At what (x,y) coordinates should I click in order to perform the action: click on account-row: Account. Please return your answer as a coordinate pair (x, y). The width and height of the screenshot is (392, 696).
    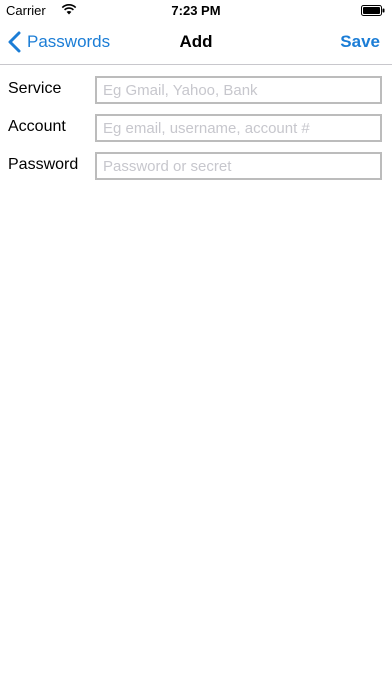
    Looking at the image, I should click on (196, 131).